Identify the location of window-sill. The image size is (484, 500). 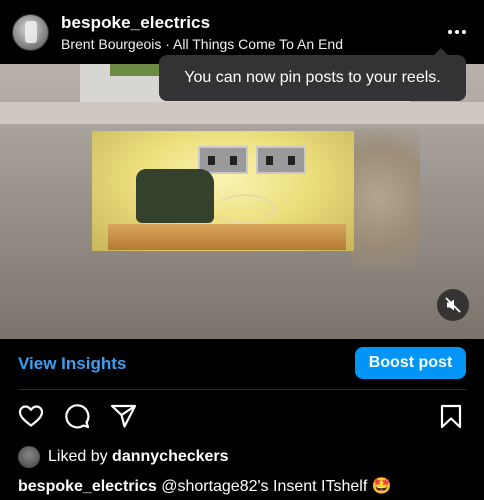
(242, 113).